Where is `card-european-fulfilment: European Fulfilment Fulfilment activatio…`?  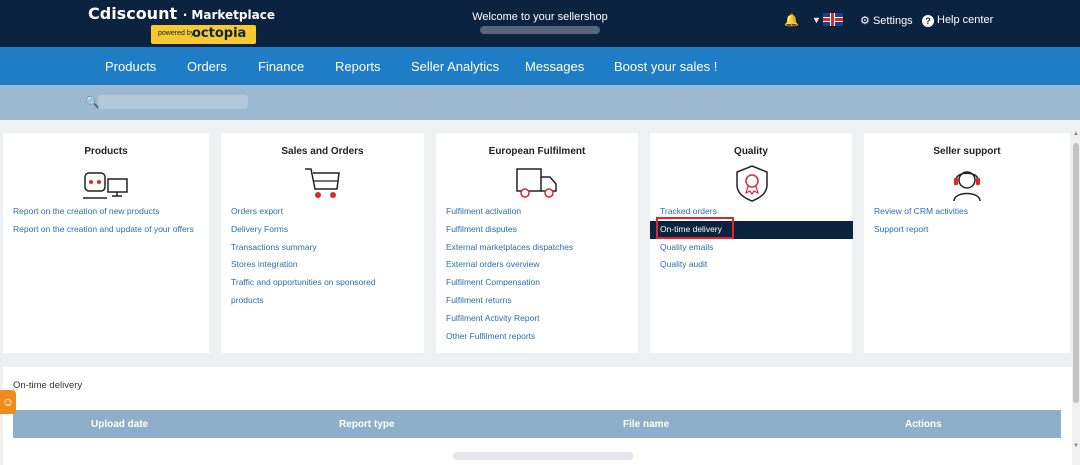 card-european-fulfilment: European Fulfilment Fulfilment activatio… is located at coordinates (537, 243).